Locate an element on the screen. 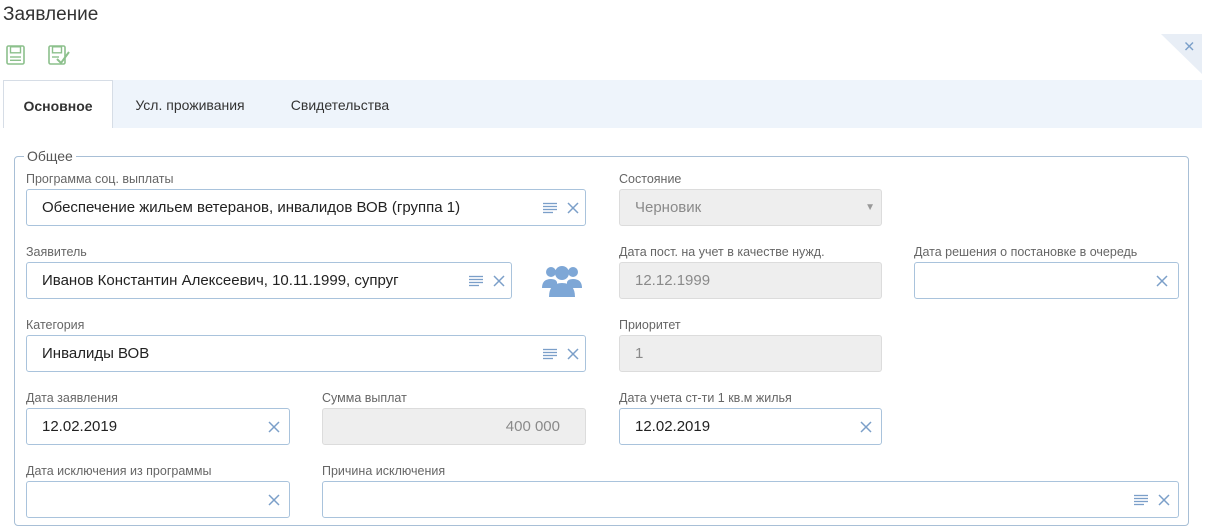 The height and width of the screenshot is (532, 1207). tab-general: Основное is located at coordinates (58, 104).